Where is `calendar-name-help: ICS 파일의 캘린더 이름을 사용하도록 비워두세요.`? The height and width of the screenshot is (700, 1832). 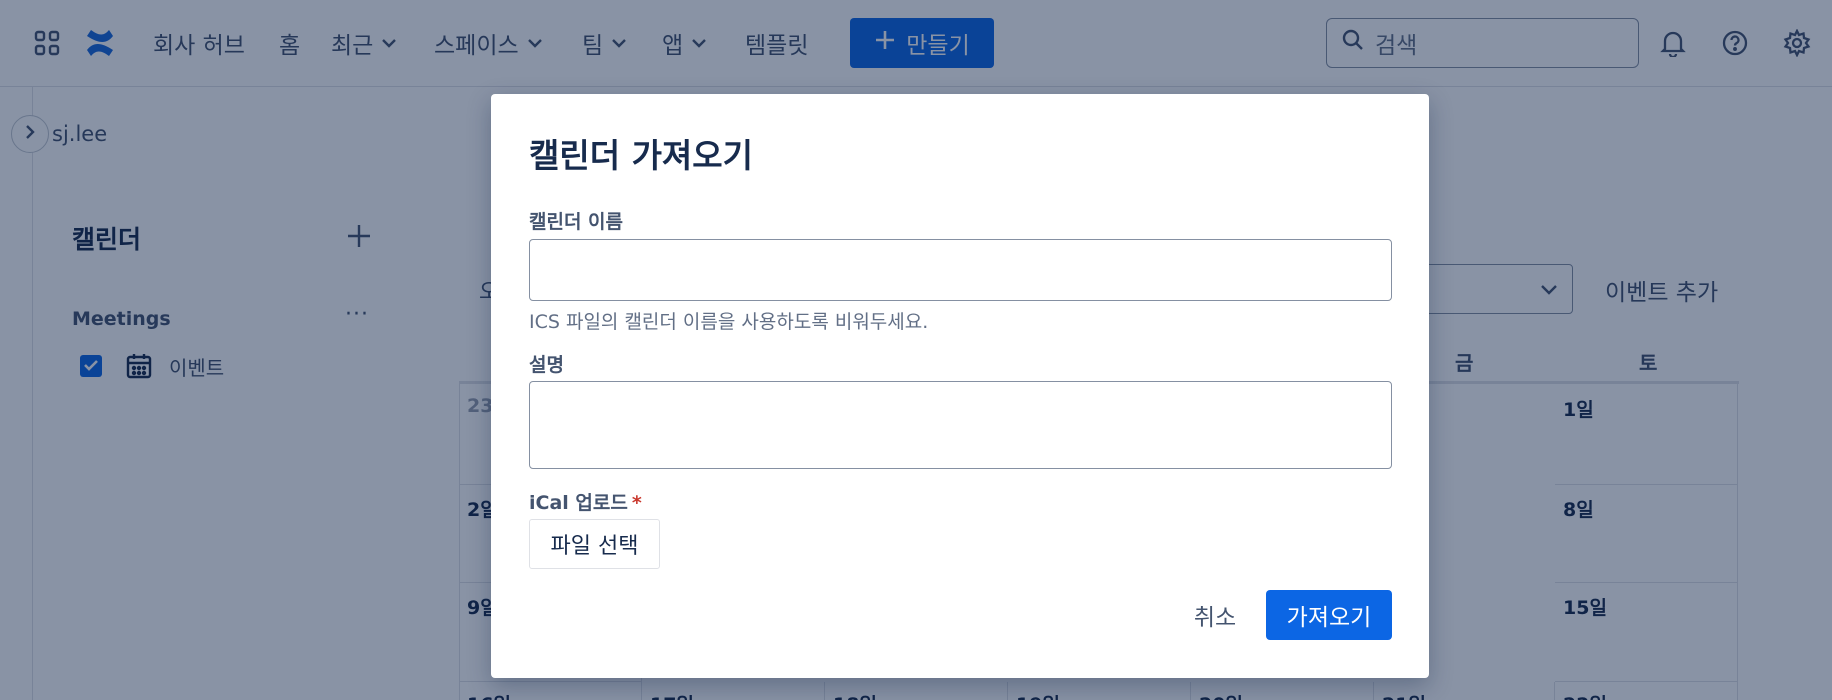 calendar-name-help: ICS 파일의 캘린더 이름을 사용하도록 비워두세요. is located at coordinates (729, 322).